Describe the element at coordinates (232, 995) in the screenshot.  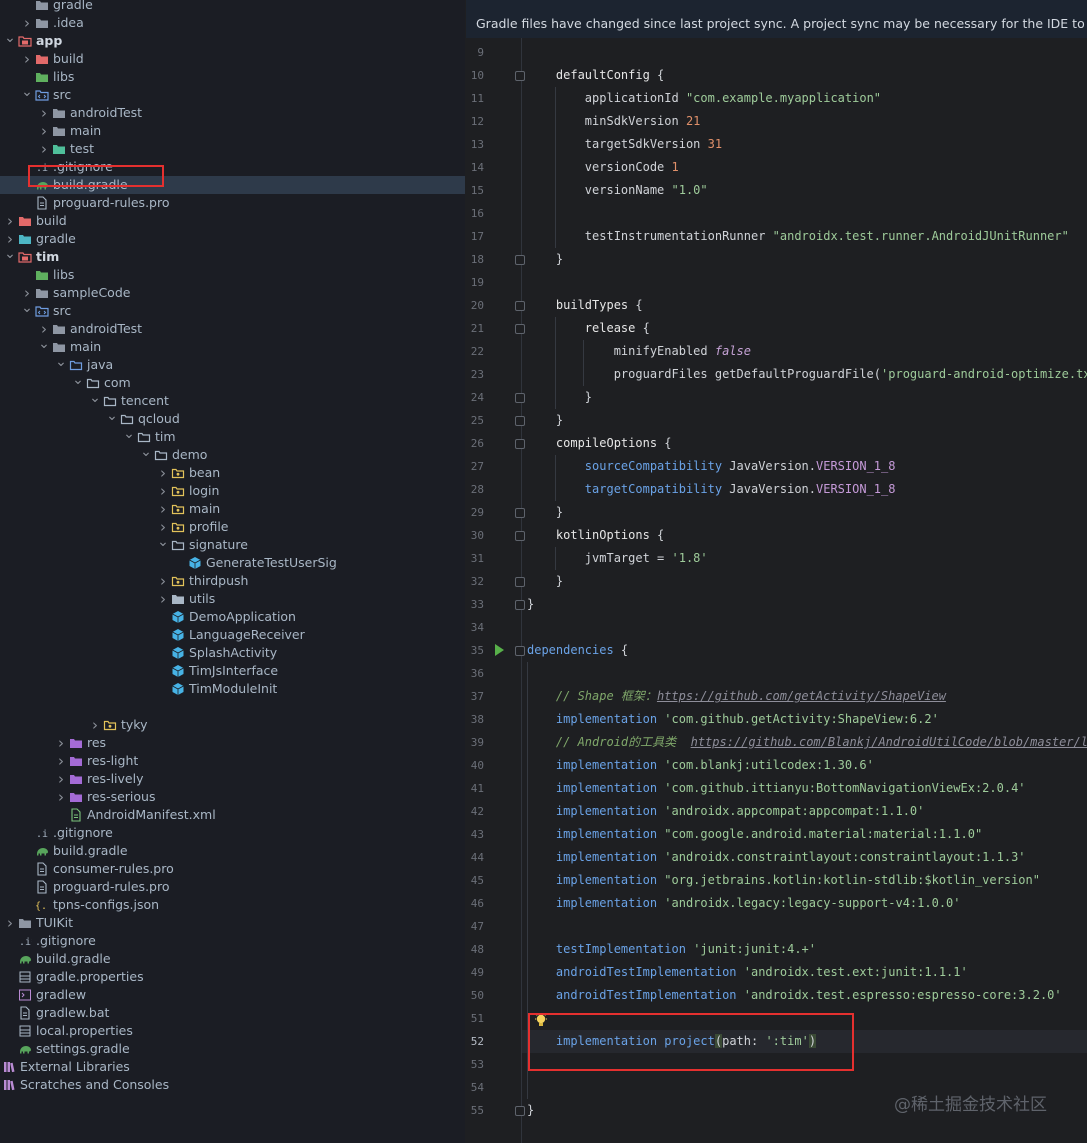
I see `tree-row: gradlew` at that location.